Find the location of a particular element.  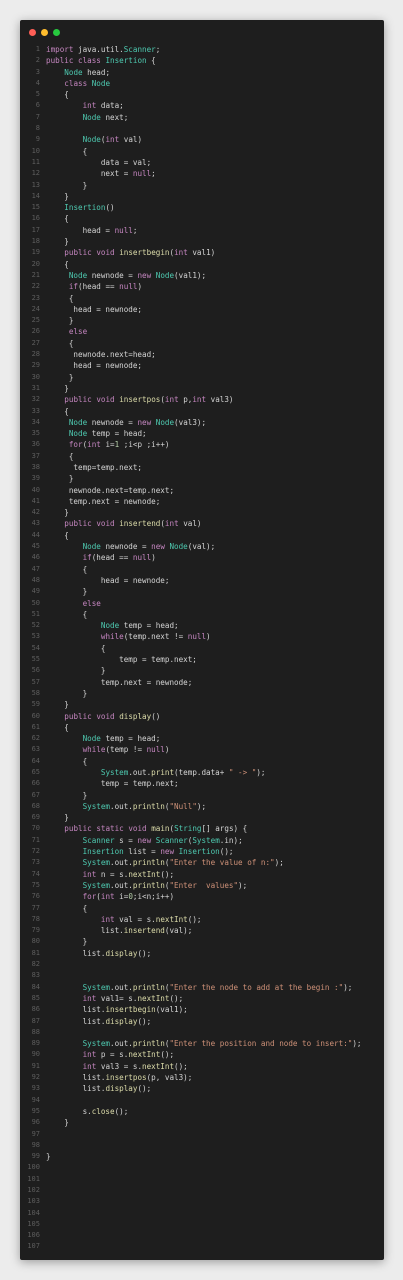

code-line: 21 Node newnode = new Node(val1); is located at coordinates (202, 275).